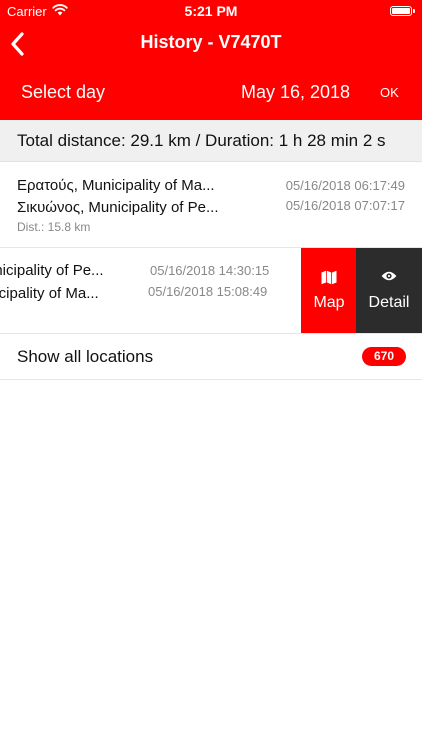 This screenshot has height=750, width=422. Describe the element at coordinates (63, 92) in the screenshot. I see `select-day-label: Select day` at that location.